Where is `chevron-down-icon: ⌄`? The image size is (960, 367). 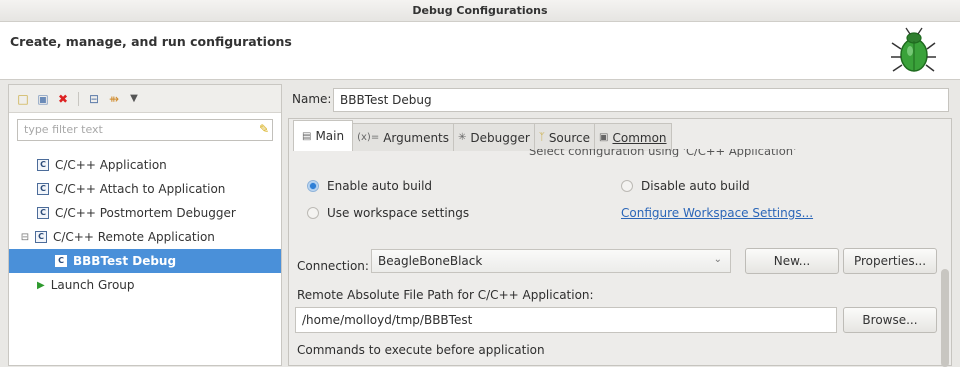
chevron-down-icon: ⌄ is located at coordinates (717, 259).